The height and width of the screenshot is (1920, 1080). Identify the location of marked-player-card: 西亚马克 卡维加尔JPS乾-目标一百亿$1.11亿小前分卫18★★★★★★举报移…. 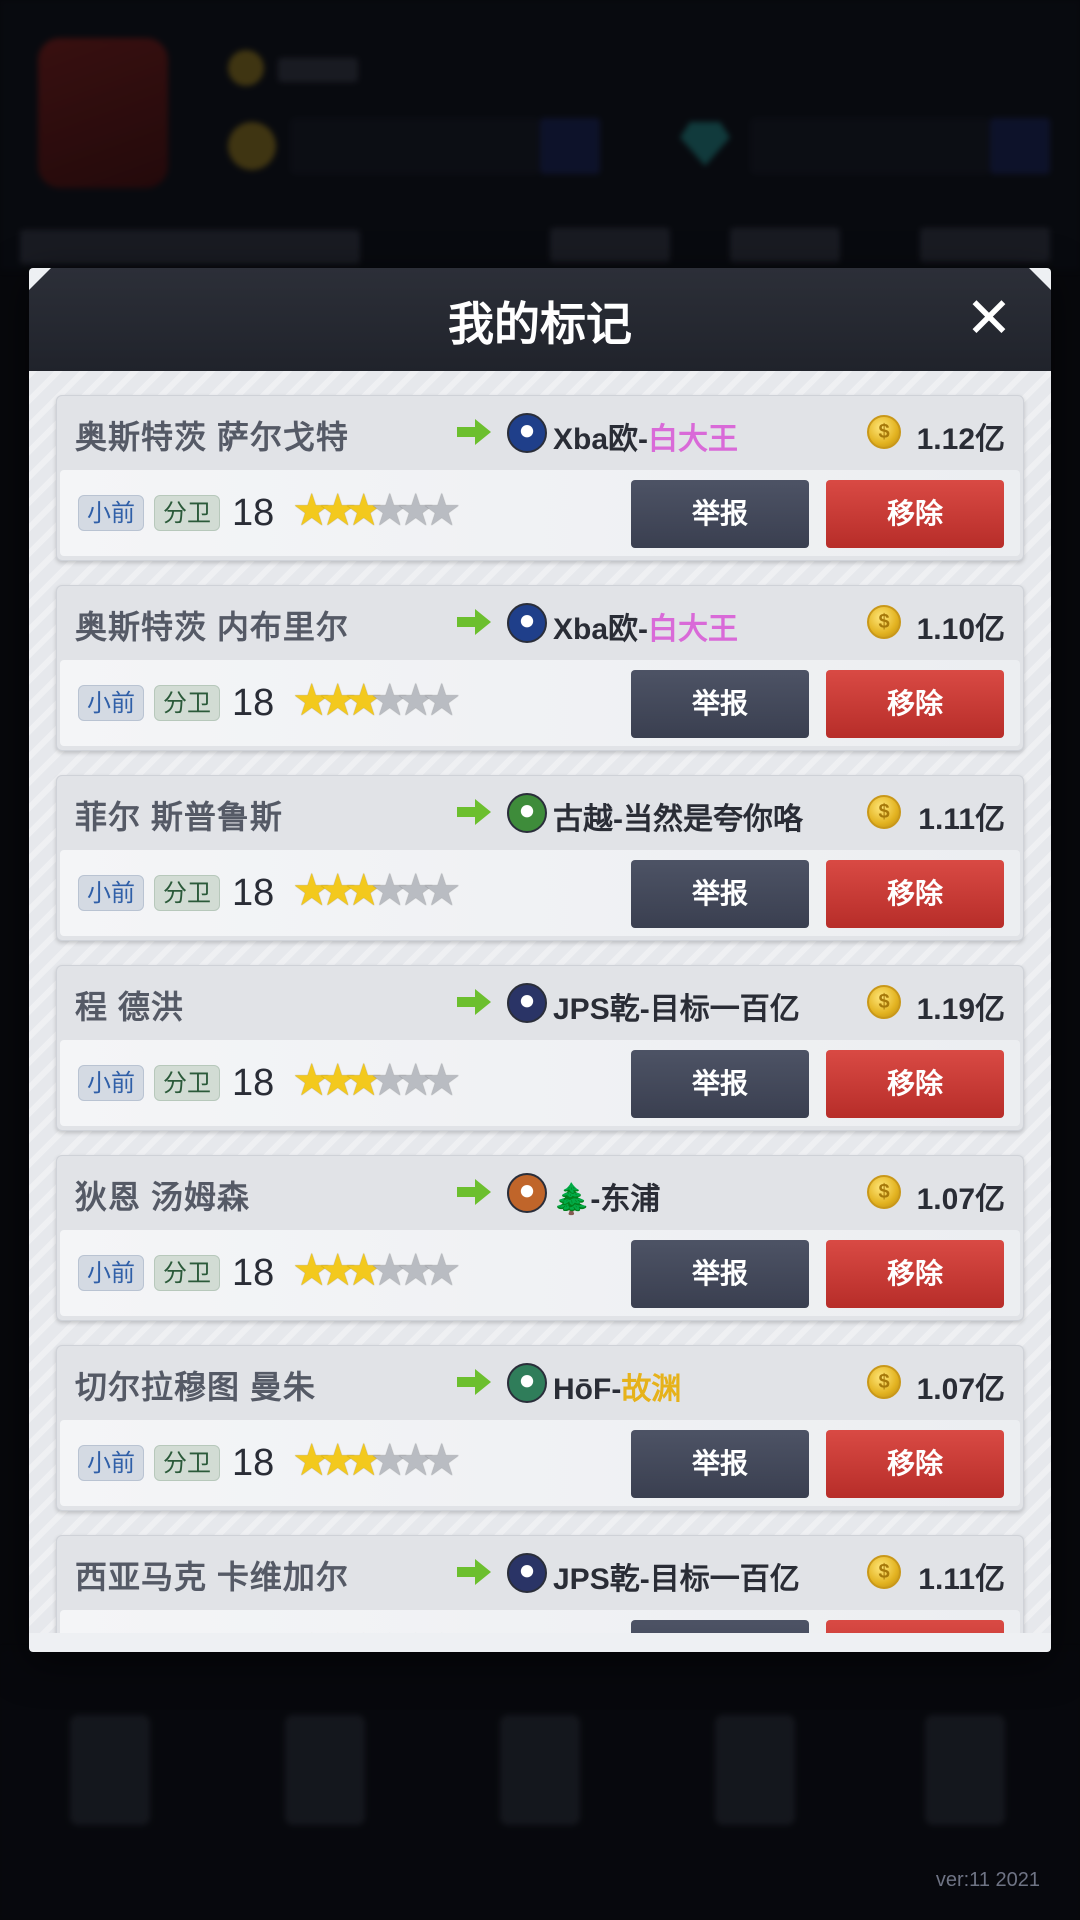
(540, 1584).